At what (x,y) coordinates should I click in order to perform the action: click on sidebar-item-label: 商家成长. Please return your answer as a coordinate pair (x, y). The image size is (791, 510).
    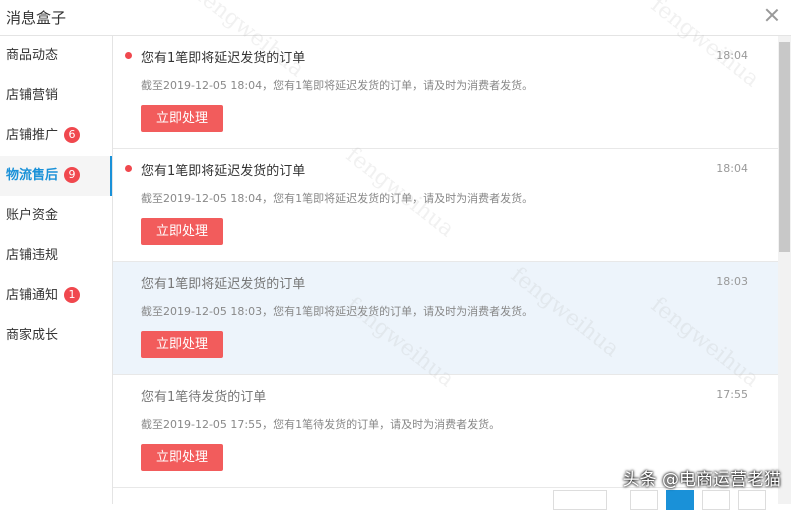
    Looking at the image, I should click on (32, 335).